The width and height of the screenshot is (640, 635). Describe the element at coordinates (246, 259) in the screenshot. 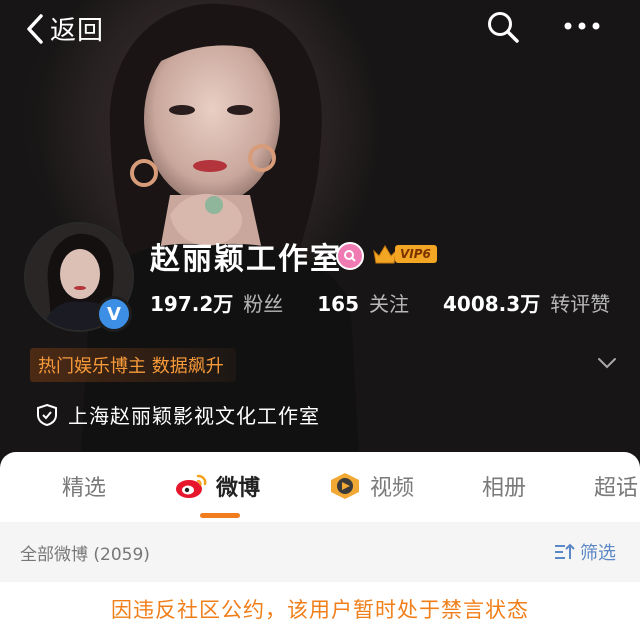

I see `profile-name: 赵丽颖工作室` at that location.